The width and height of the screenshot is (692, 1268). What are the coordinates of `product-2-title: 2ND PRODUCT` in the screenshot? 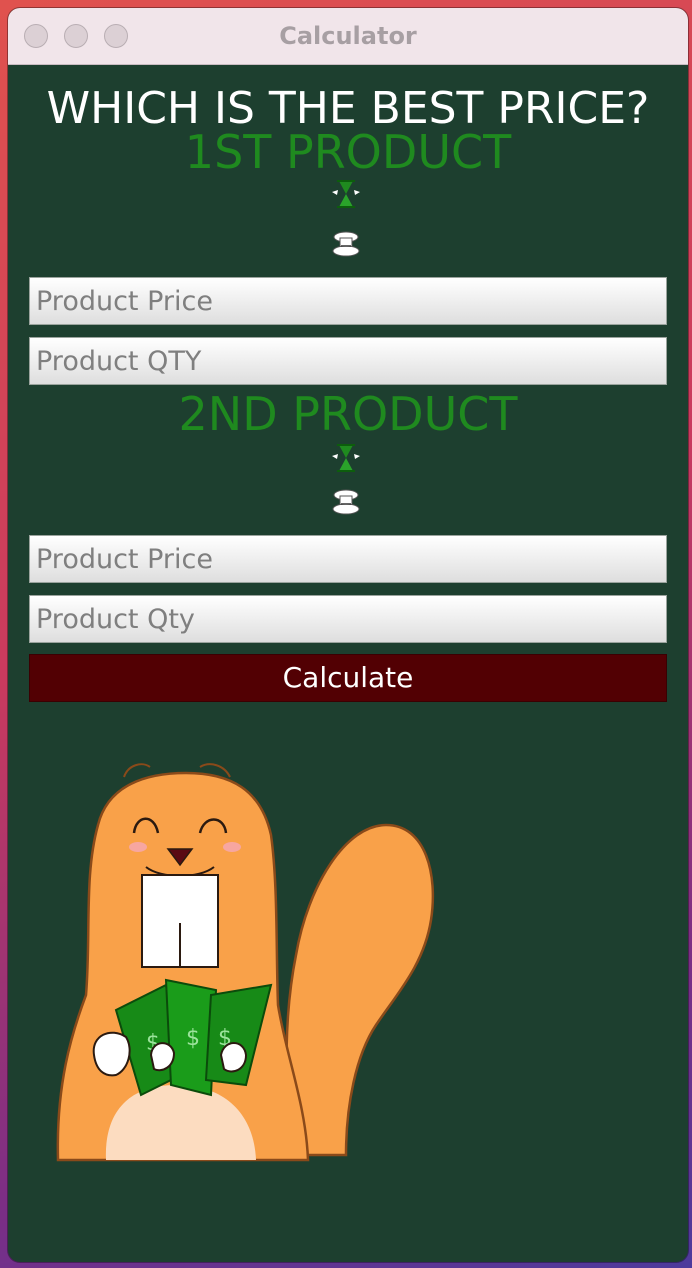 It's located at (348, 414).